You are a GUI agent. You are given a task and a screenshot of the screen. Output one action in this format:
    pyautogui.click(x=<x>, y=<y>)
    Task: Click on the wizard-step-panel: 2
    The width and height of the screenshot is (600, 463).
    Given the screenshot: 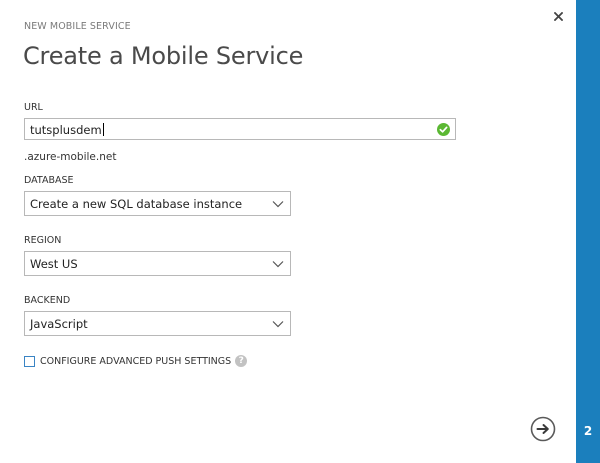 What is the action you would take?
    pyautogui.click(x=588, y=231)
    